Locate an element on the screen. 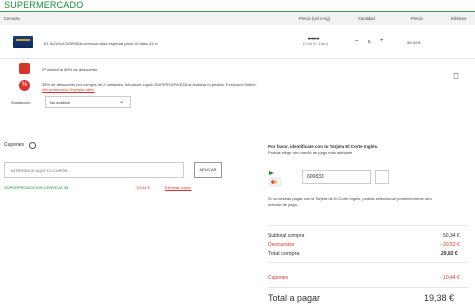  qty-value: 6 is located at coordinates (369, 41).